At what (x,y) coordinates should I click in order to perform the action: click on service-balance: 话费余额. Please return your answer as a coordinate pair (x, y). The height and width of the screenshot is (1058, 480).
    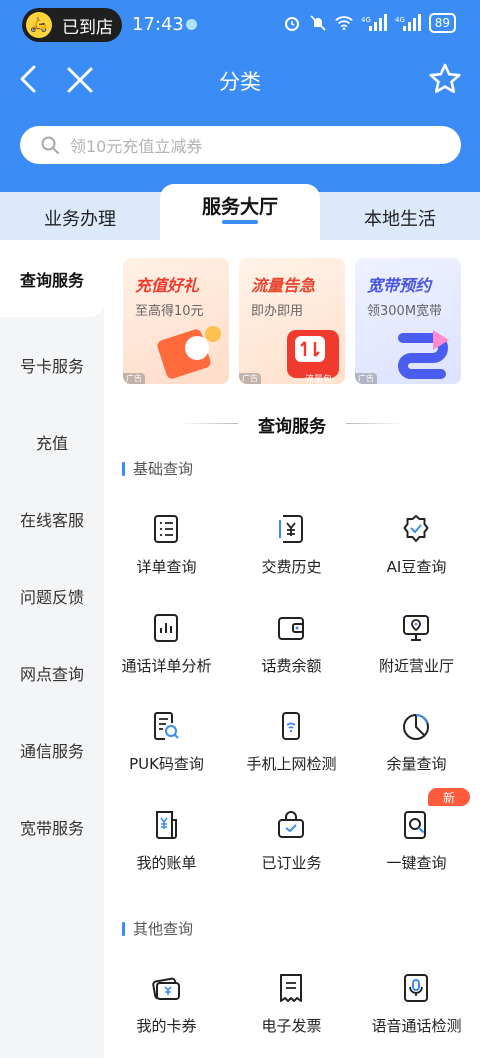
    Looking at the image, I should click on (291, 653).